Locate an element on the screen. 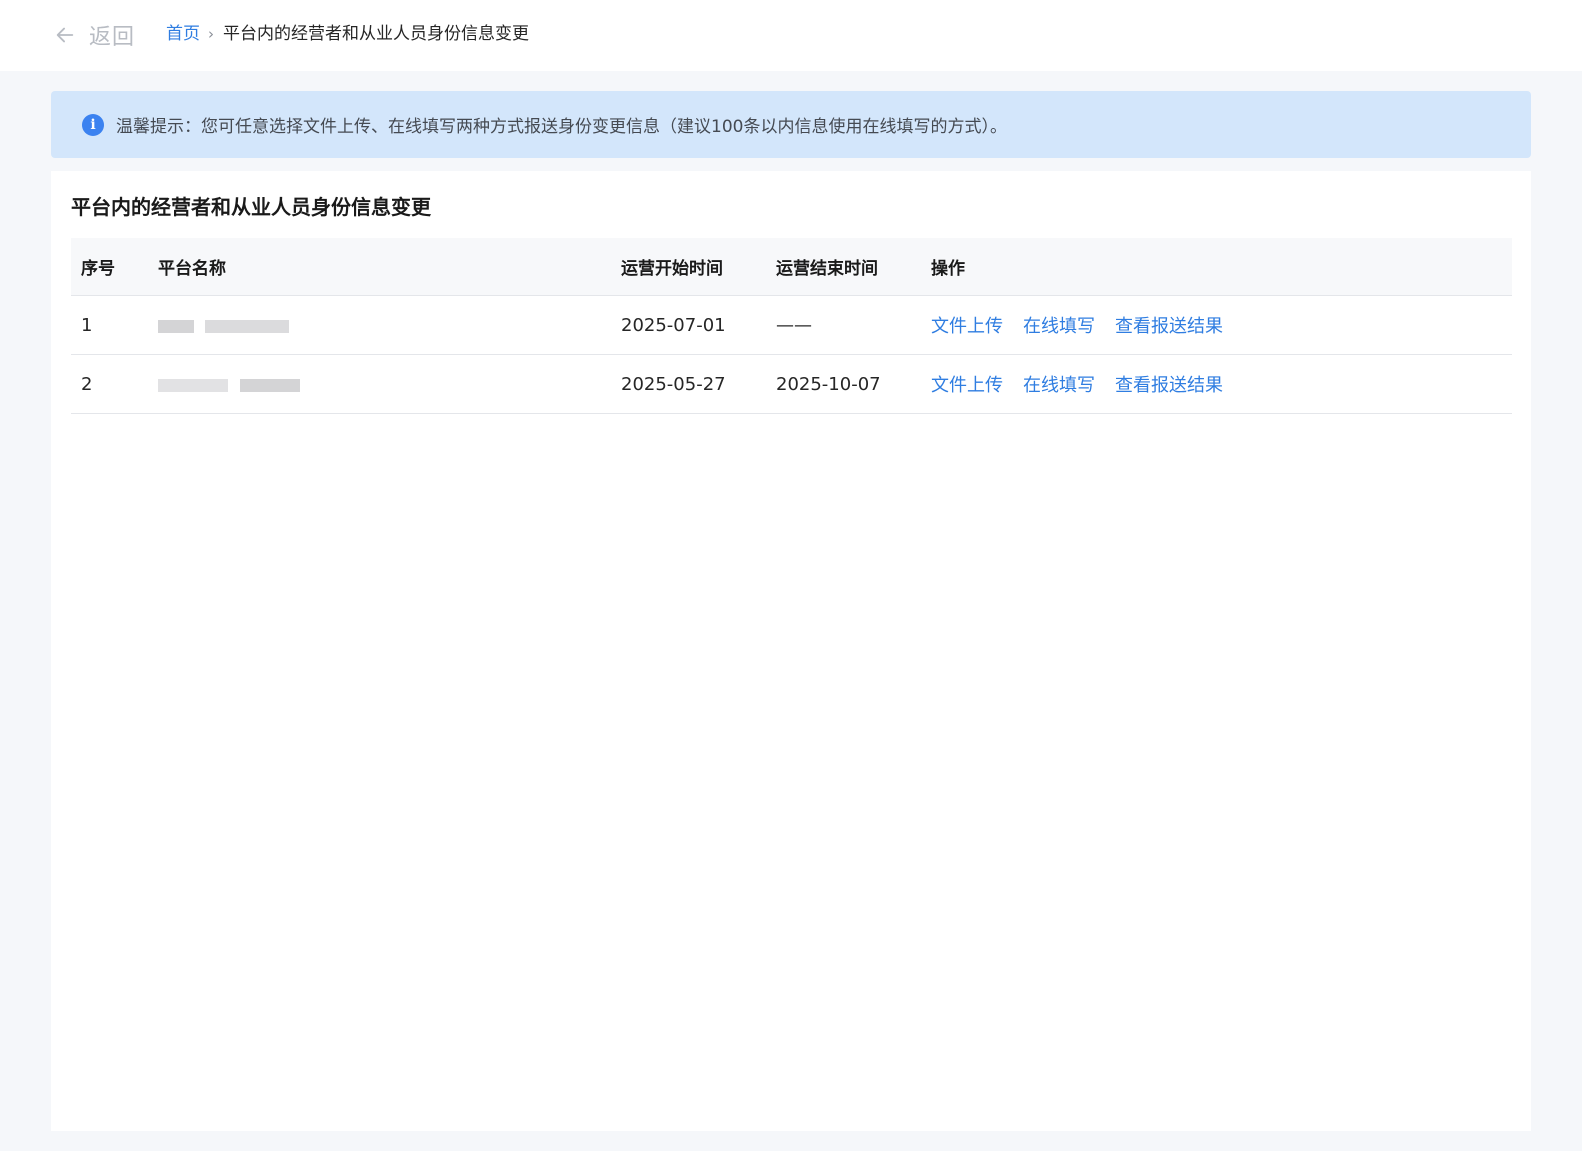 The height and width of the screenshot is (1151, 1582). row-end-time: —— is located at coordinates (794, 325).